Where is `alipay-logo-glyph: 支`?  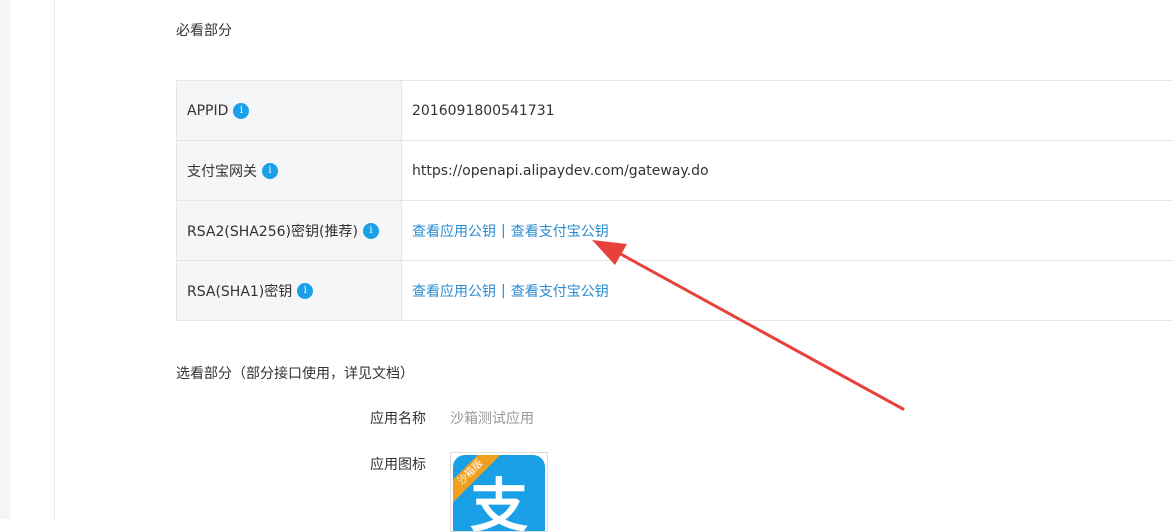 alipay-logo-glyph: 支 is located at coordinates (499, 502).